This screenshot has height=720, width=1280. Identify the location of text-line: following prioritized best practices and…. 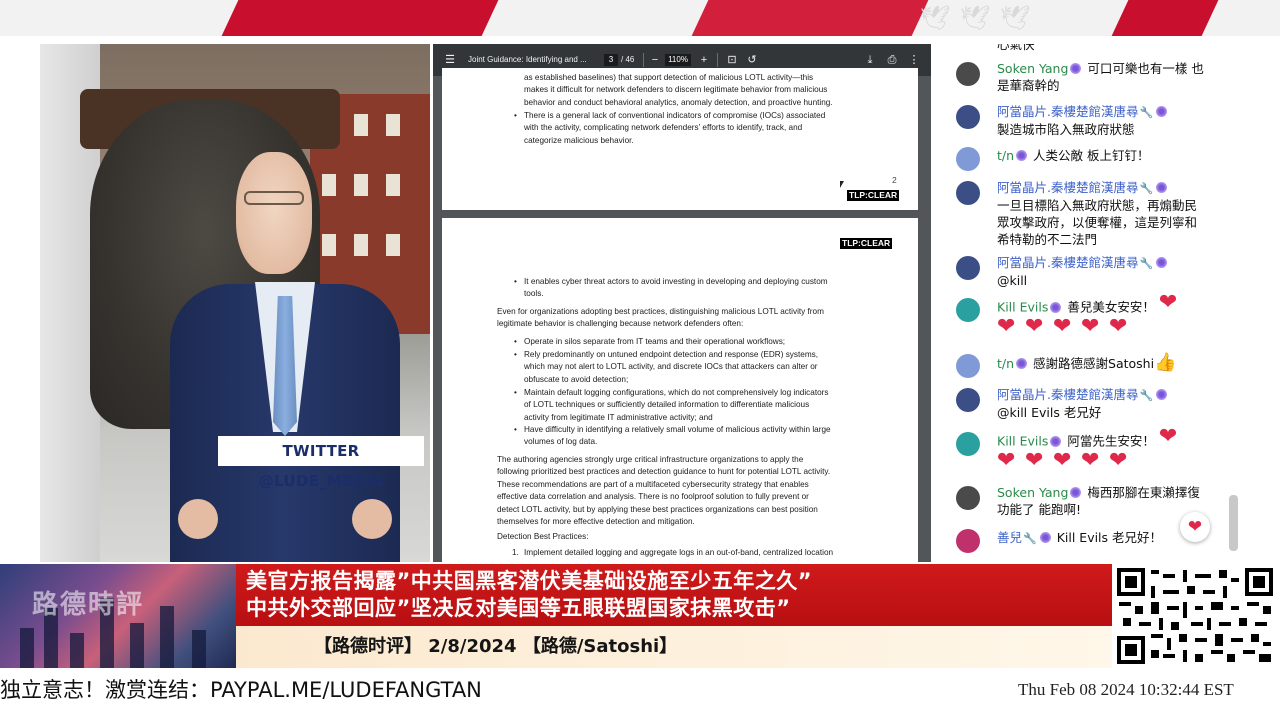
(664, 472).